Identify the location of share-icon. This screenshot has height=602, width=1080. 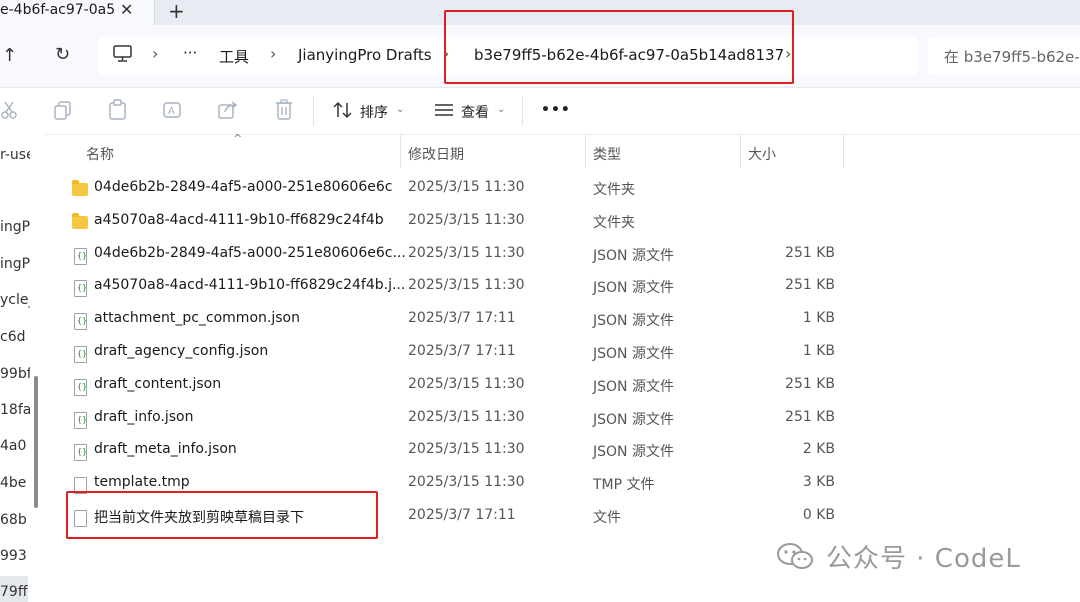
(228, 110).